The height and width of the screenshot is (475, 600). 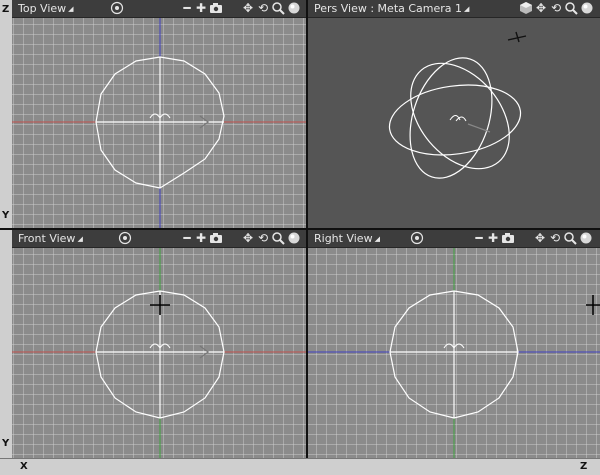 I want to click on ruler-letter-z: Z, so click(x=6, y=9).